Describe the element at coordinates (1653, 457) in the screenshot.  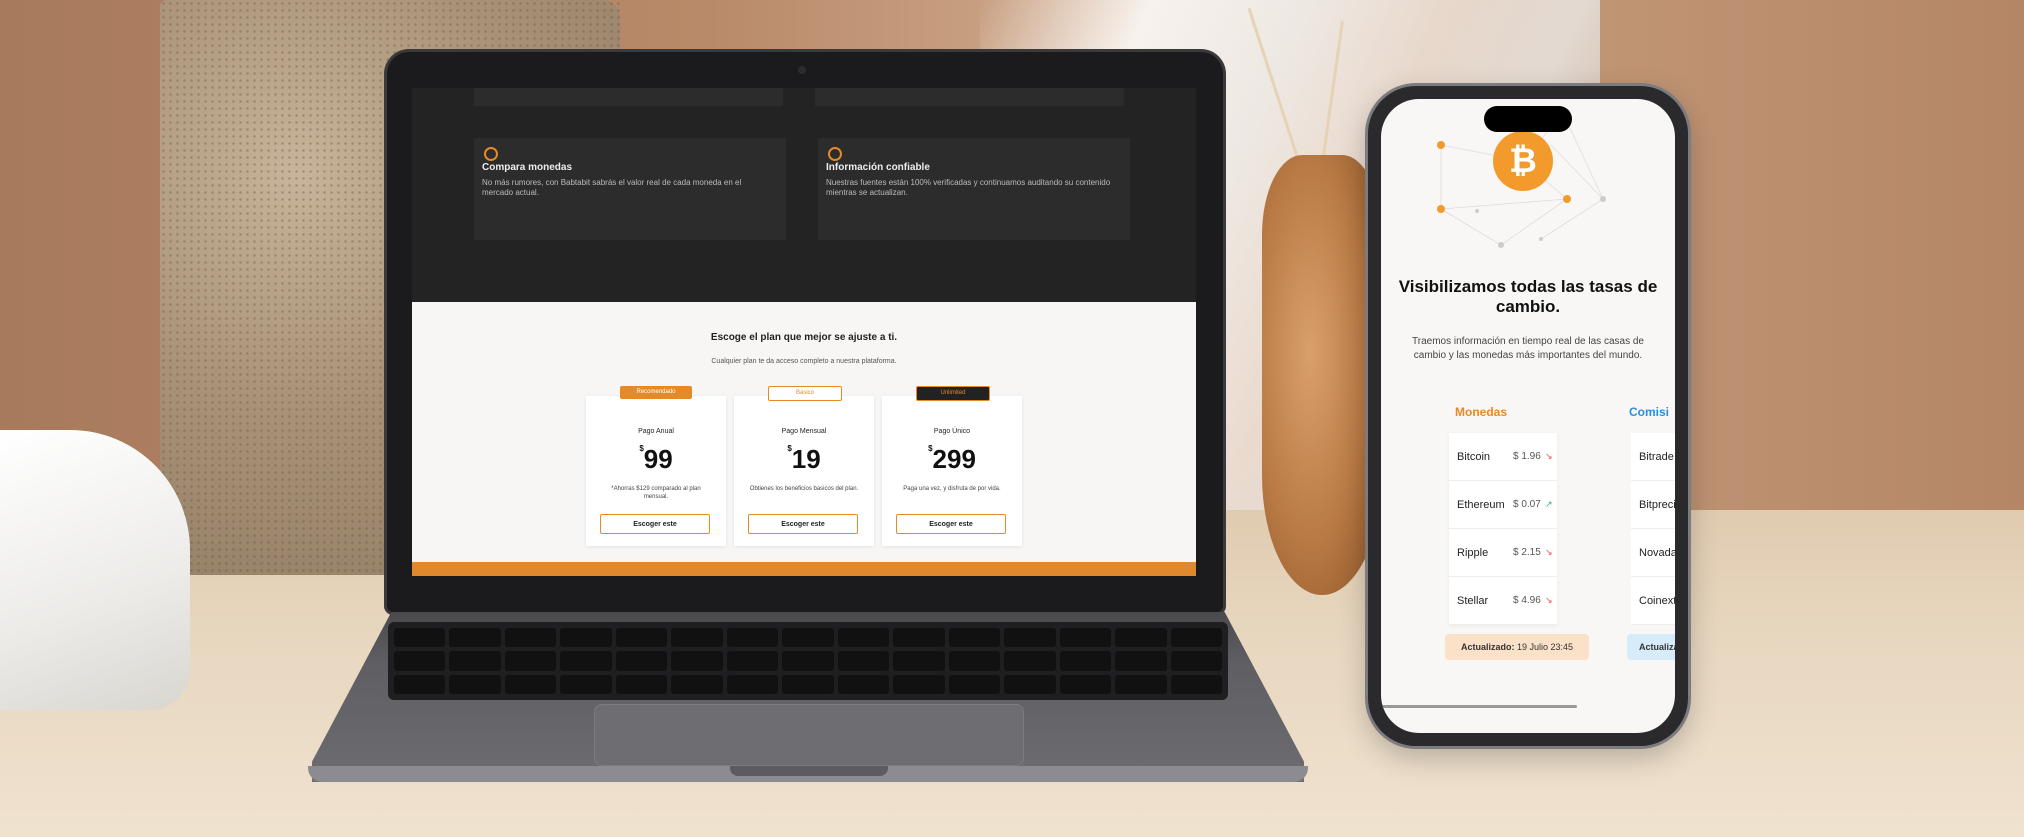
I see `list-item: Bitrade` at that location.